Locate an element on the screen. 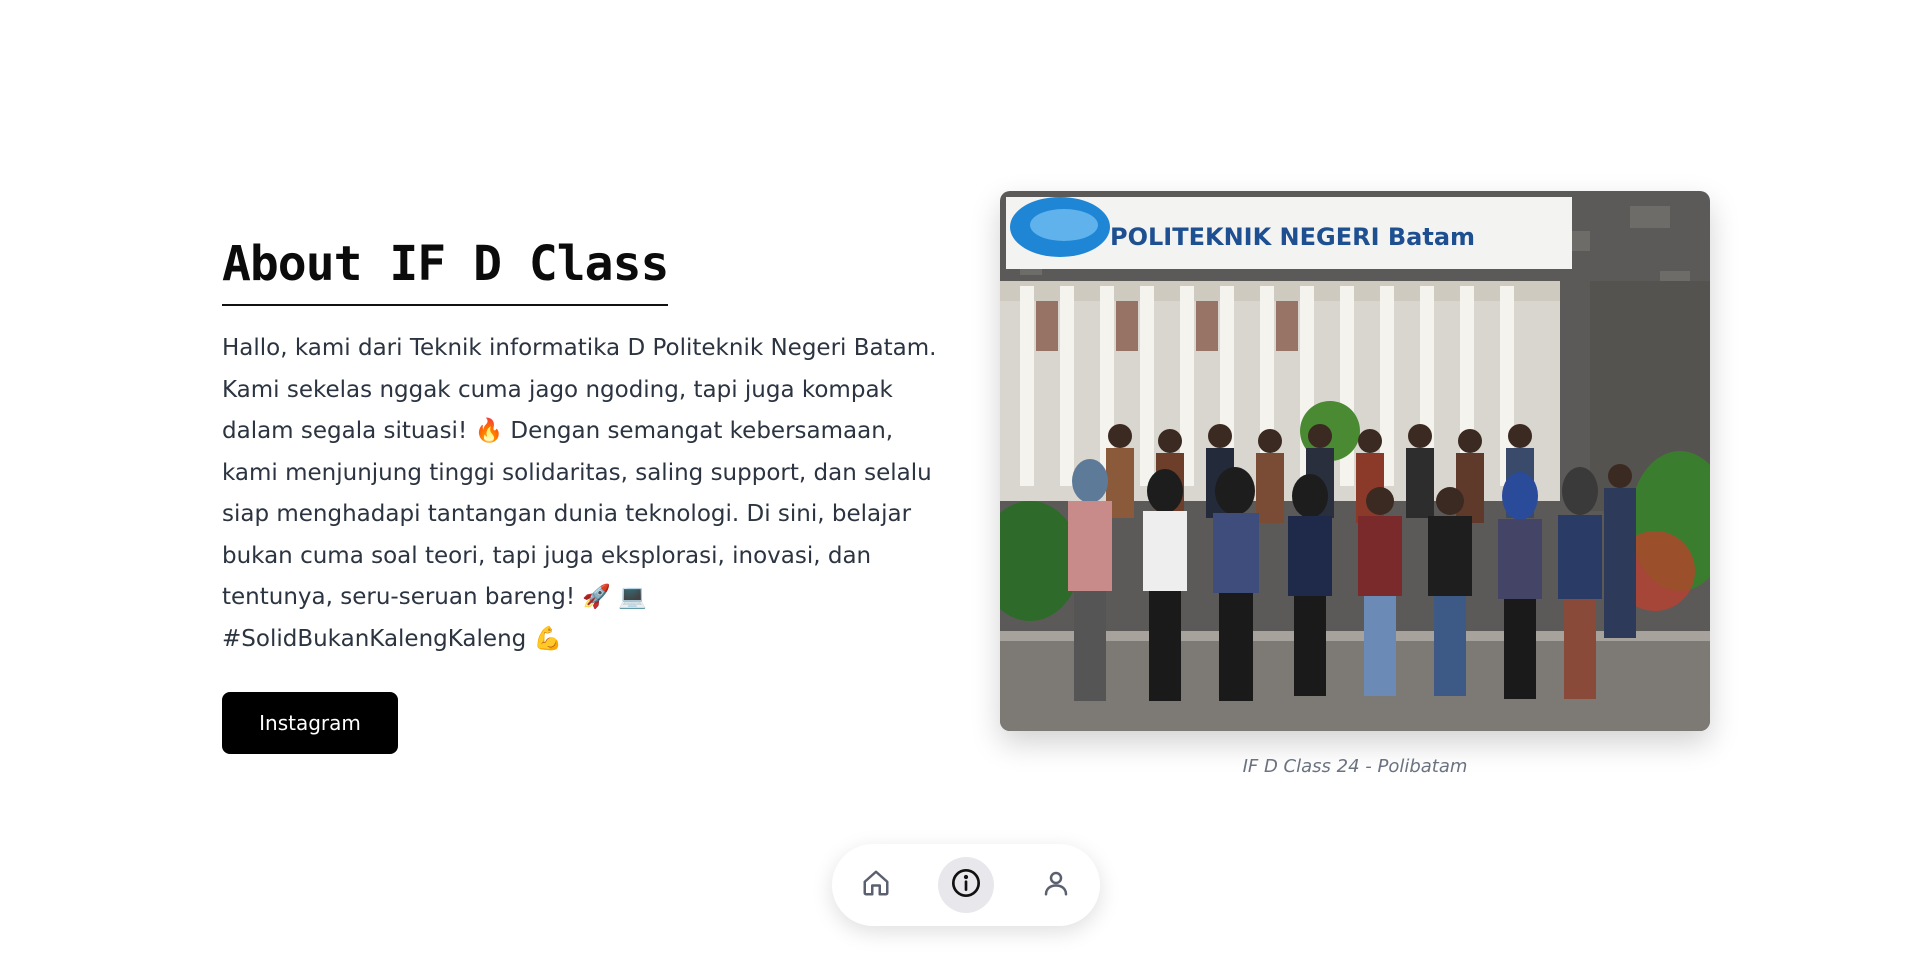 Image resolution: width=1920 pixels, height=967 pixels. nav-about-button is located at coordinates (966, 885).